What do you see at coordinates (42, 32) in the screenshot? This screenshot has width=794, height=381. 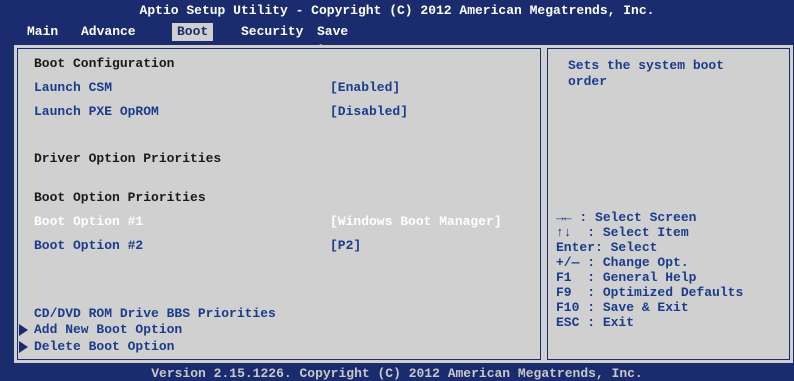 I see `menu-main: Main` at bounding box center [42, 32].